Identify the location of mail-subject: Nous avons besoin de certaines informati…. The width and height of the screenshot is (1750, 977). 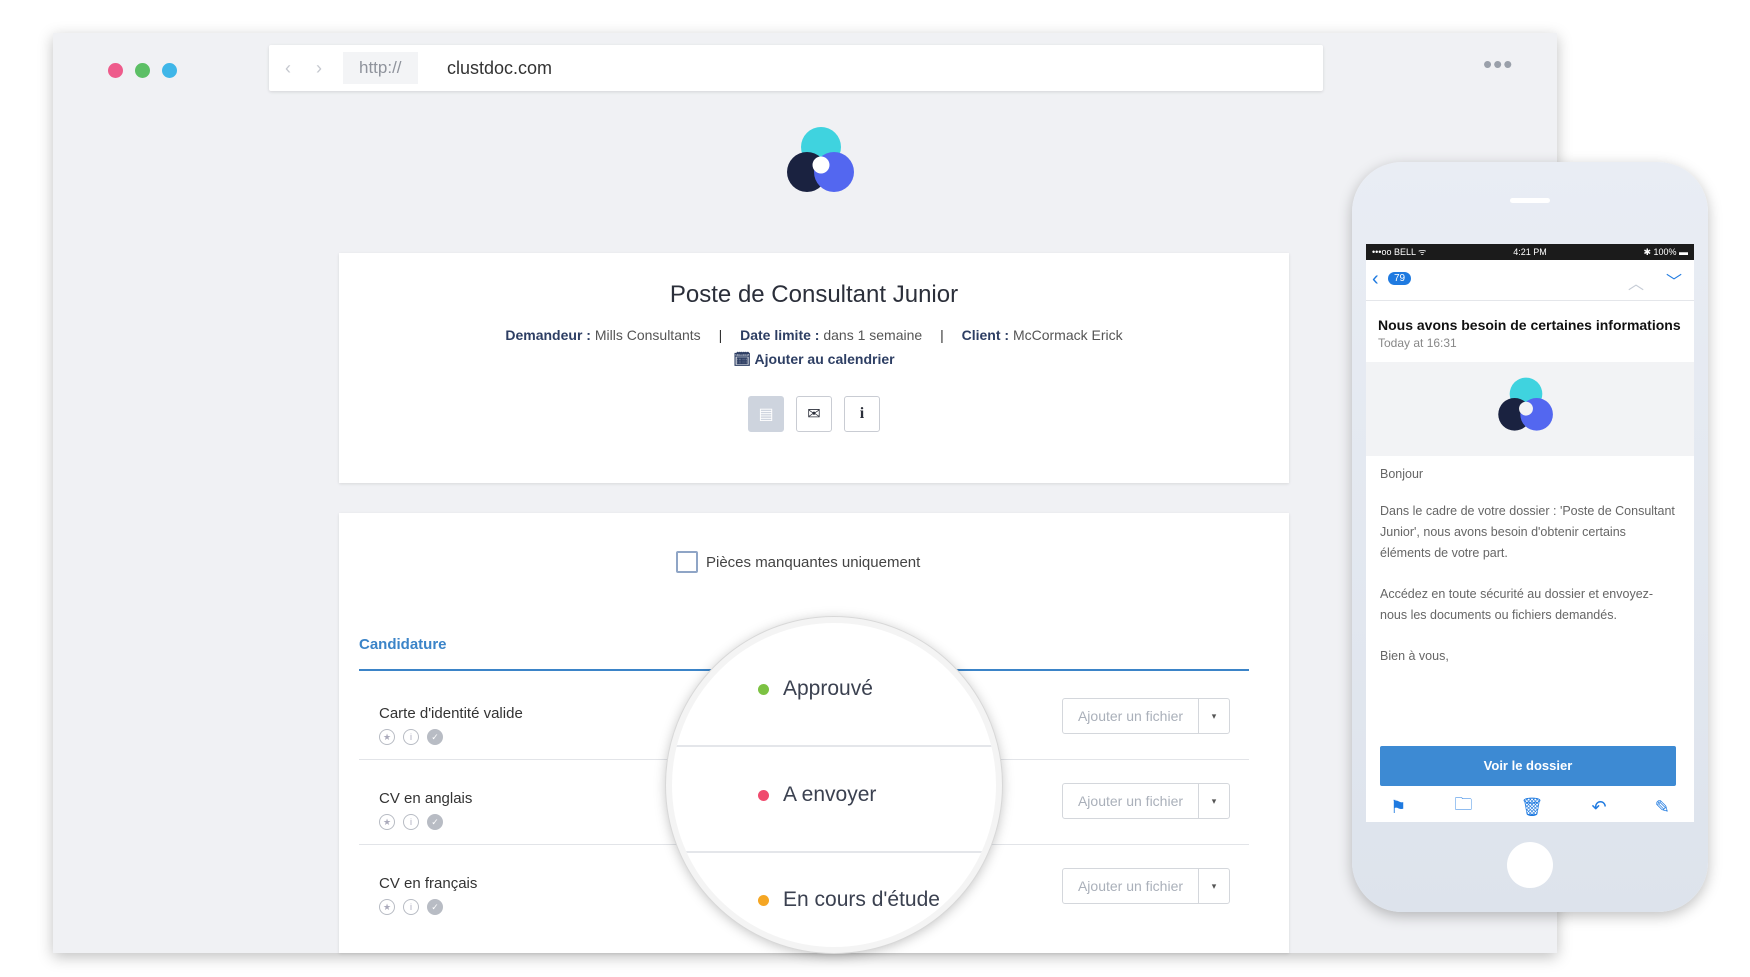
(1529, 325).